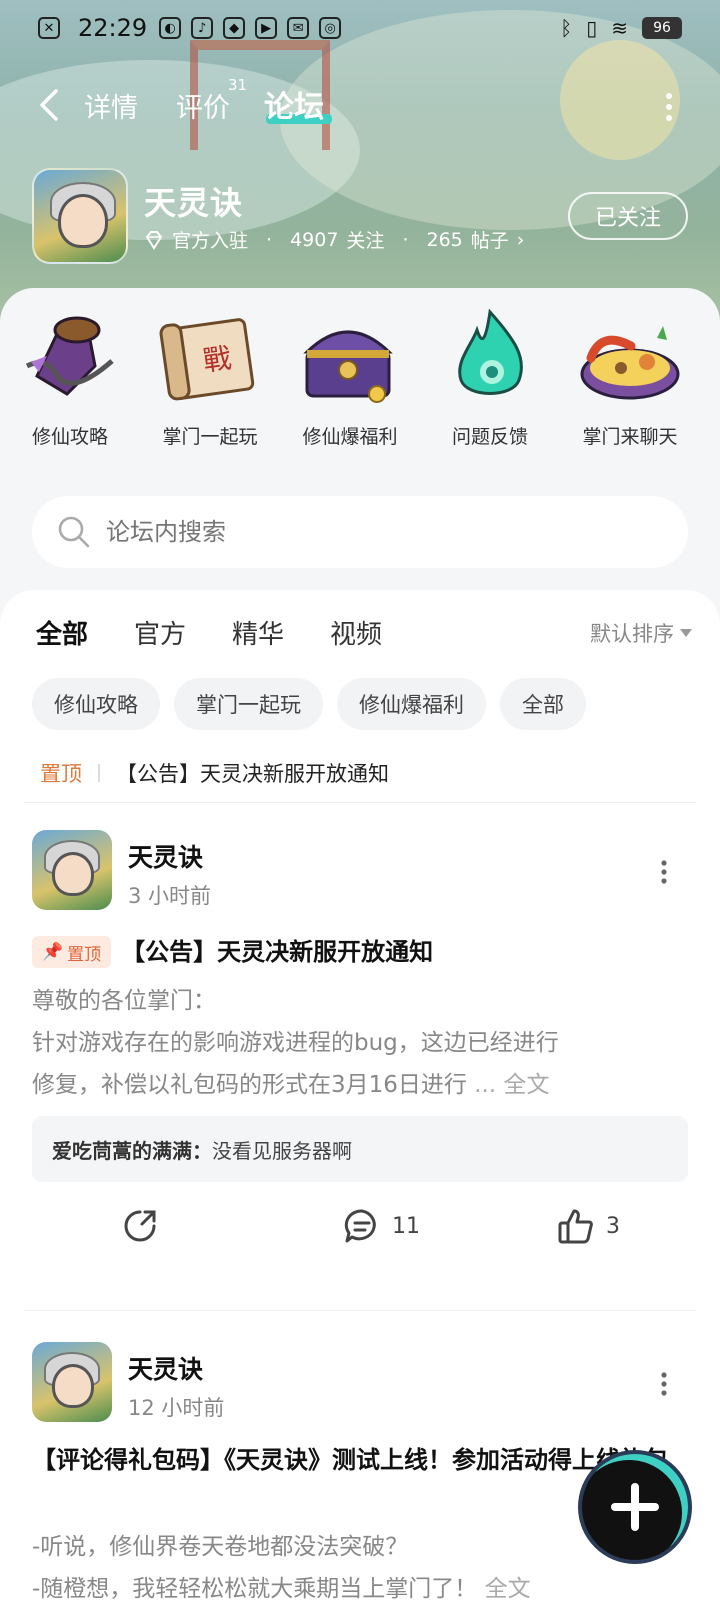 The image size is (720, 1600). I want to click on filter-chips: 修仙攻略 掌门一起玩 修仙爆福利 全部, so click(309, 704).